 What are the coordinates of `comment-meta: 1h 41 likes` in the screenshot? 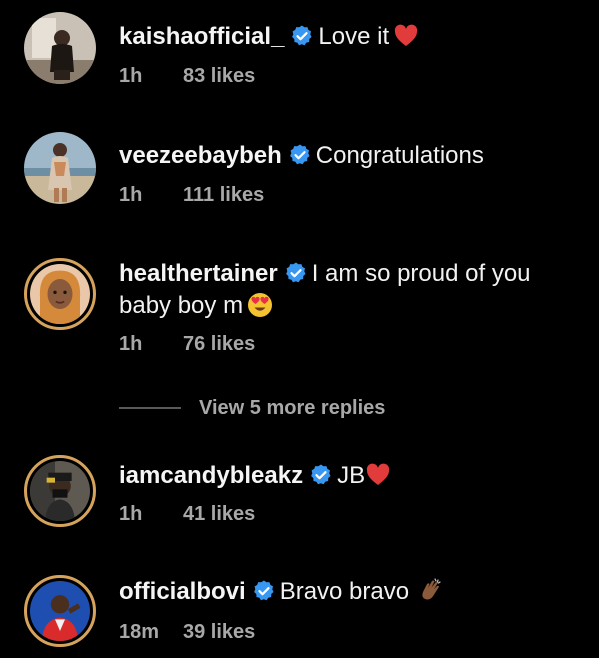 It's located at (187, 514).